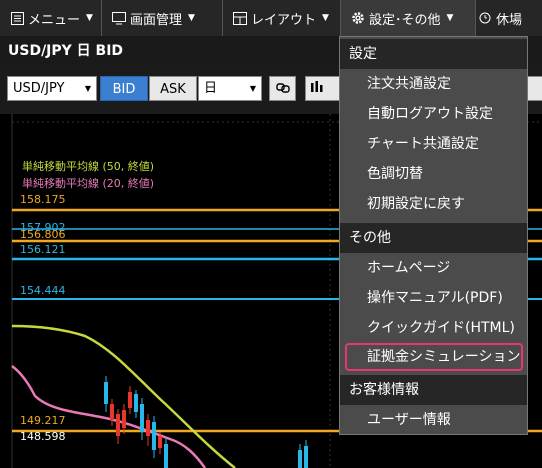 Image resolution: width=542 pixels, height=468 pixels. What do you see at coordinates (54, 20) in the screenshot?
I see `menu-label: メニュー` at bounding box center [54, 20].